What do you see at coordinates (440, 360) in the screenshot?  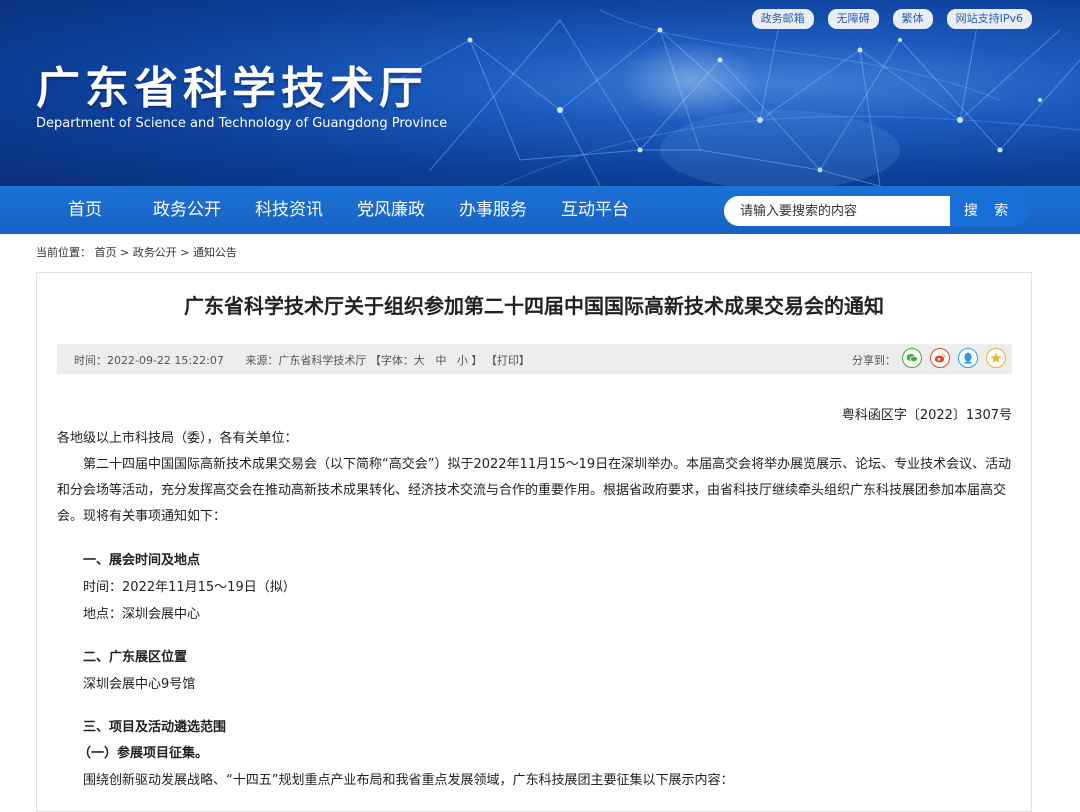 I see `font-size-medium-button: 中` at bounding box center [440, 360].